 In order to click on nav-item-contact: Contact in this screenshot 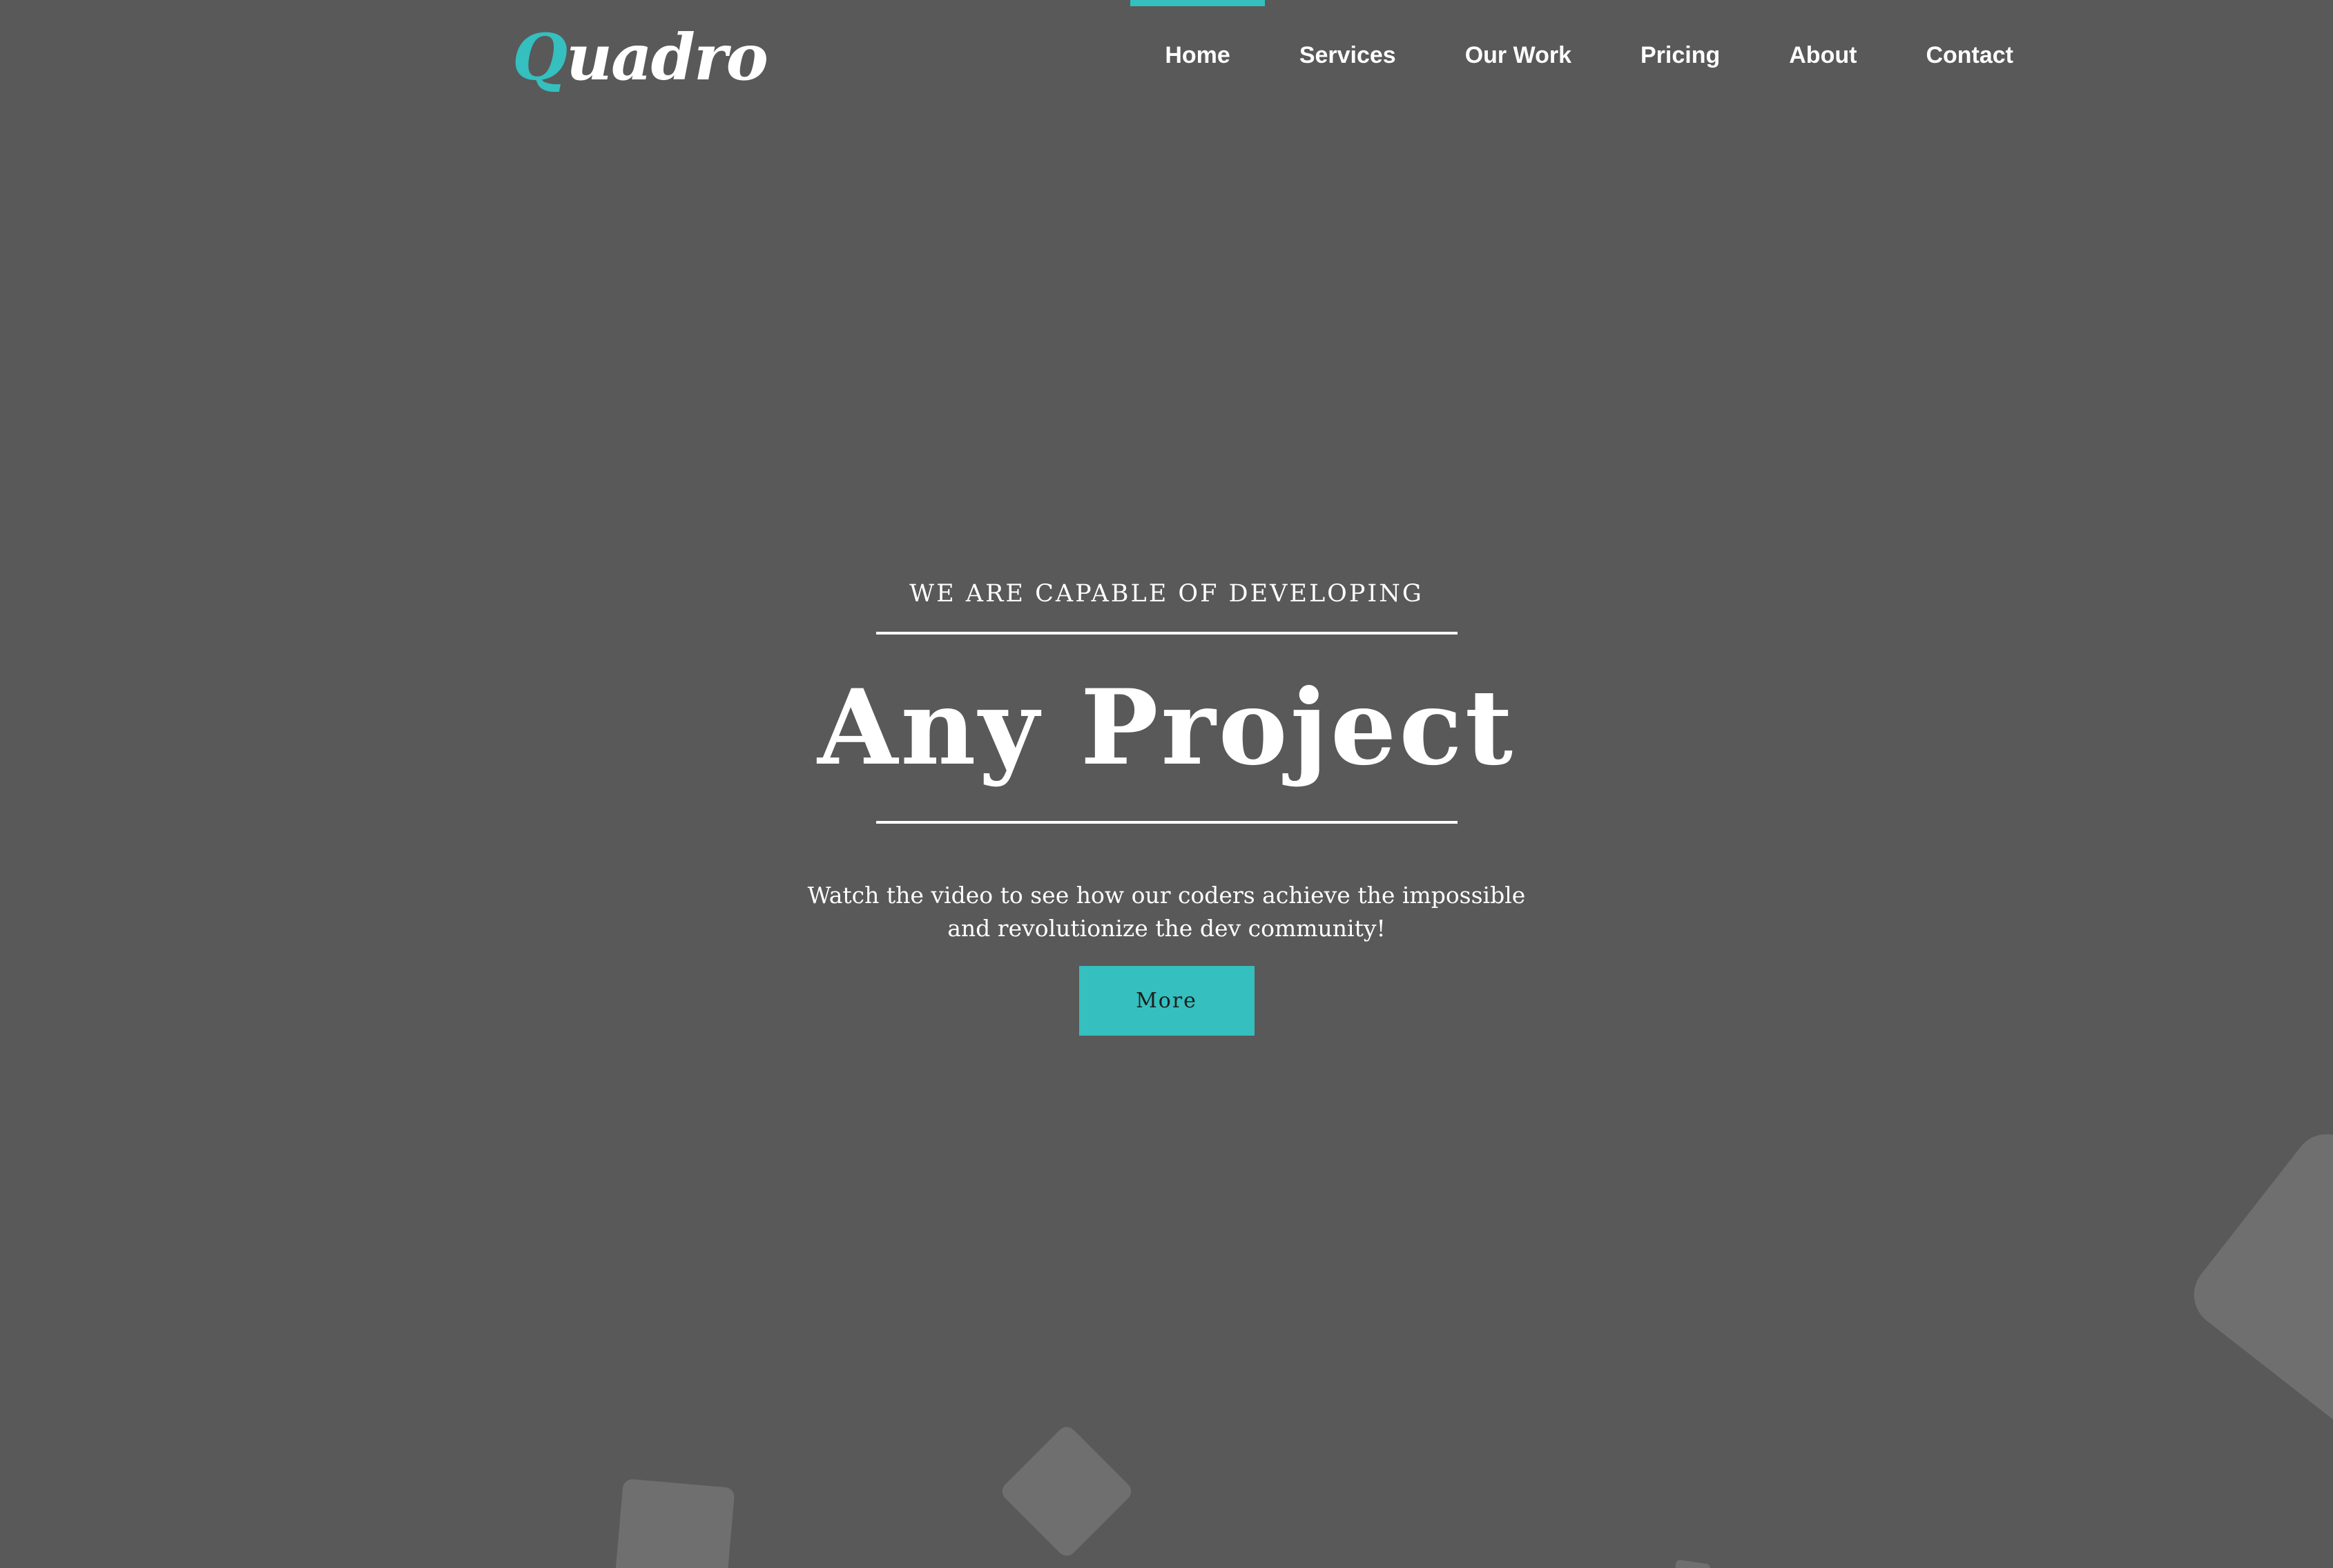, I will do `click(1952, 55)`.